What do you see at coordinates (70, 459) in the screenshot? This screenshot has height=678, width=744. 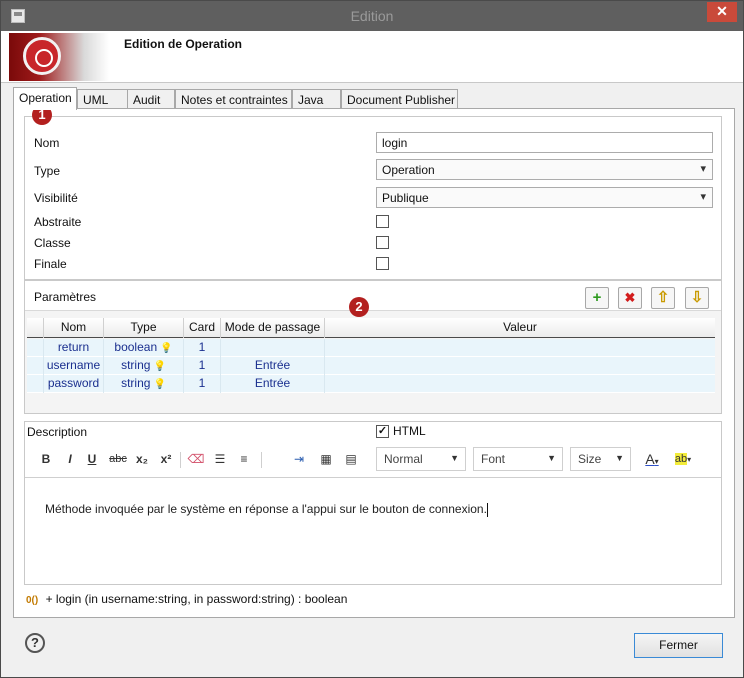 I see `italic-button: I` at bounding box center [70, 459].